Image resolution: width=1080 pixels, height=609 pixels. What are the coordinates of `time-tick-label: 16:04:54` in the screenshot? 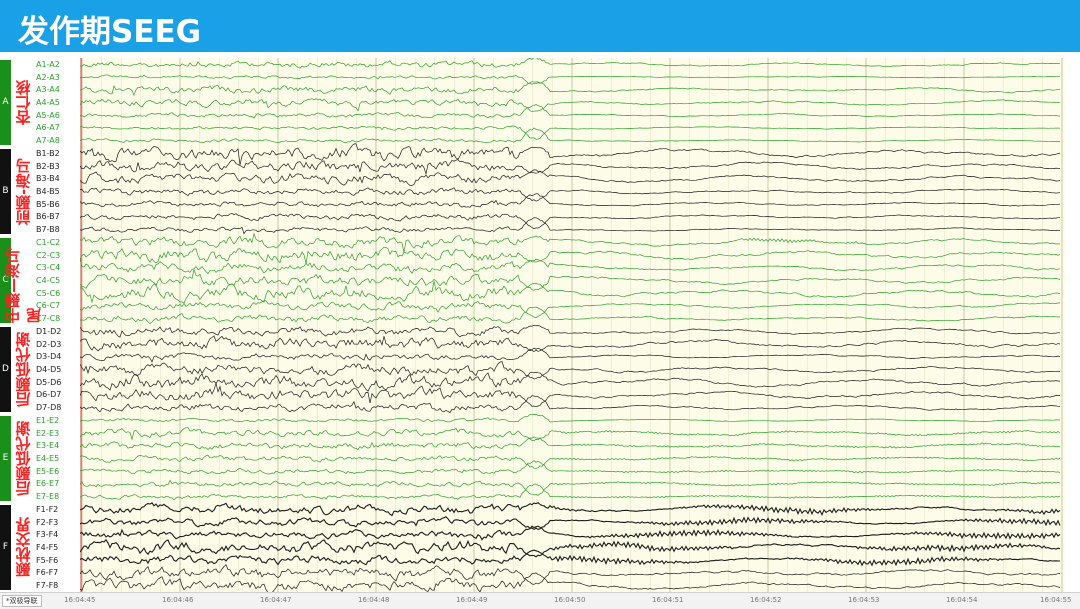 It's located at (962, 600).